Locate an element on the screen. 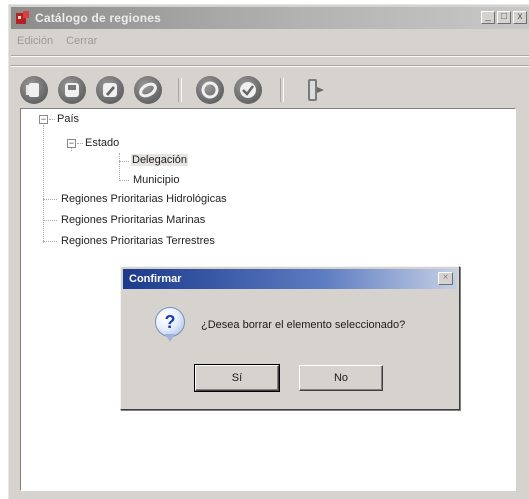  tree-item-marinas: Regiones Prioritarias Marinas is located at coordinates (133, 220).